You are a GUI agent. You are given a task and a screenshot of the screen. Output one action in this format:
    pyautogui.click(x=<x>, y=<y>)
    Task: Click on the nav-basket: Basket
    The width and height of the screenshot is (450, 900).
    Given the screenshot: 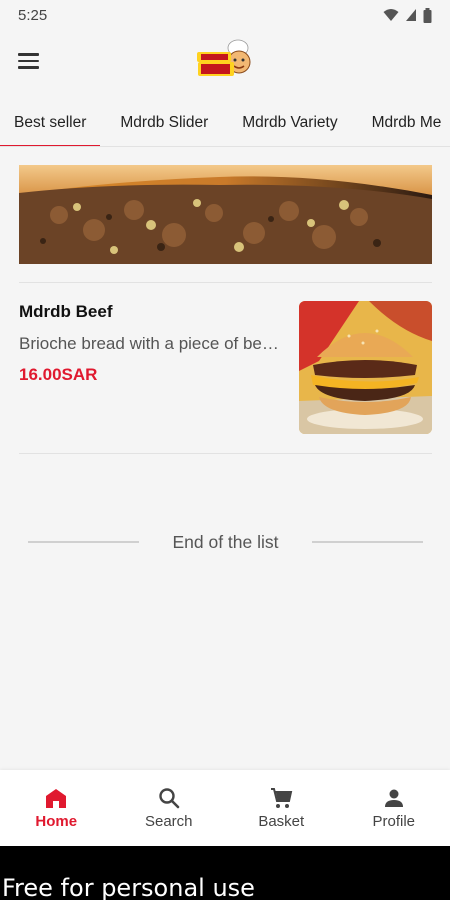 What is the action you would take?
    pyautogui.click(x=281, y=808)
    